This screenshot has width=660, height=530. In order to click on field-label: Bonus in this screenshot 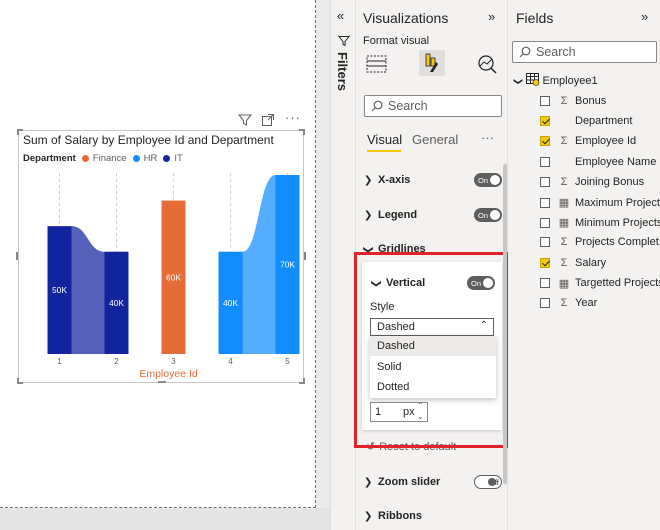, I will do `click(591, 101)`.